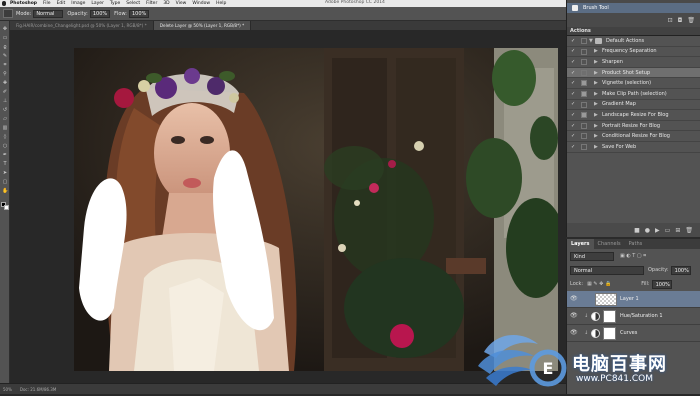  I want to click on path-select-tool-icon: ➤, so click(5, 173).